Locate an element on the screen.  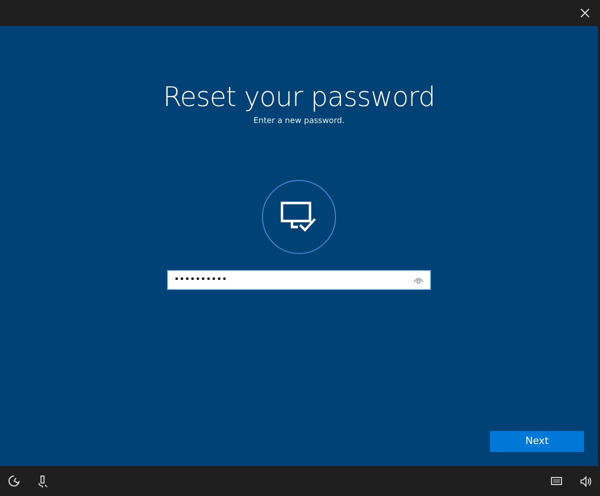
instruction-text: Enter a new password. is located at coordinates (299, 120).